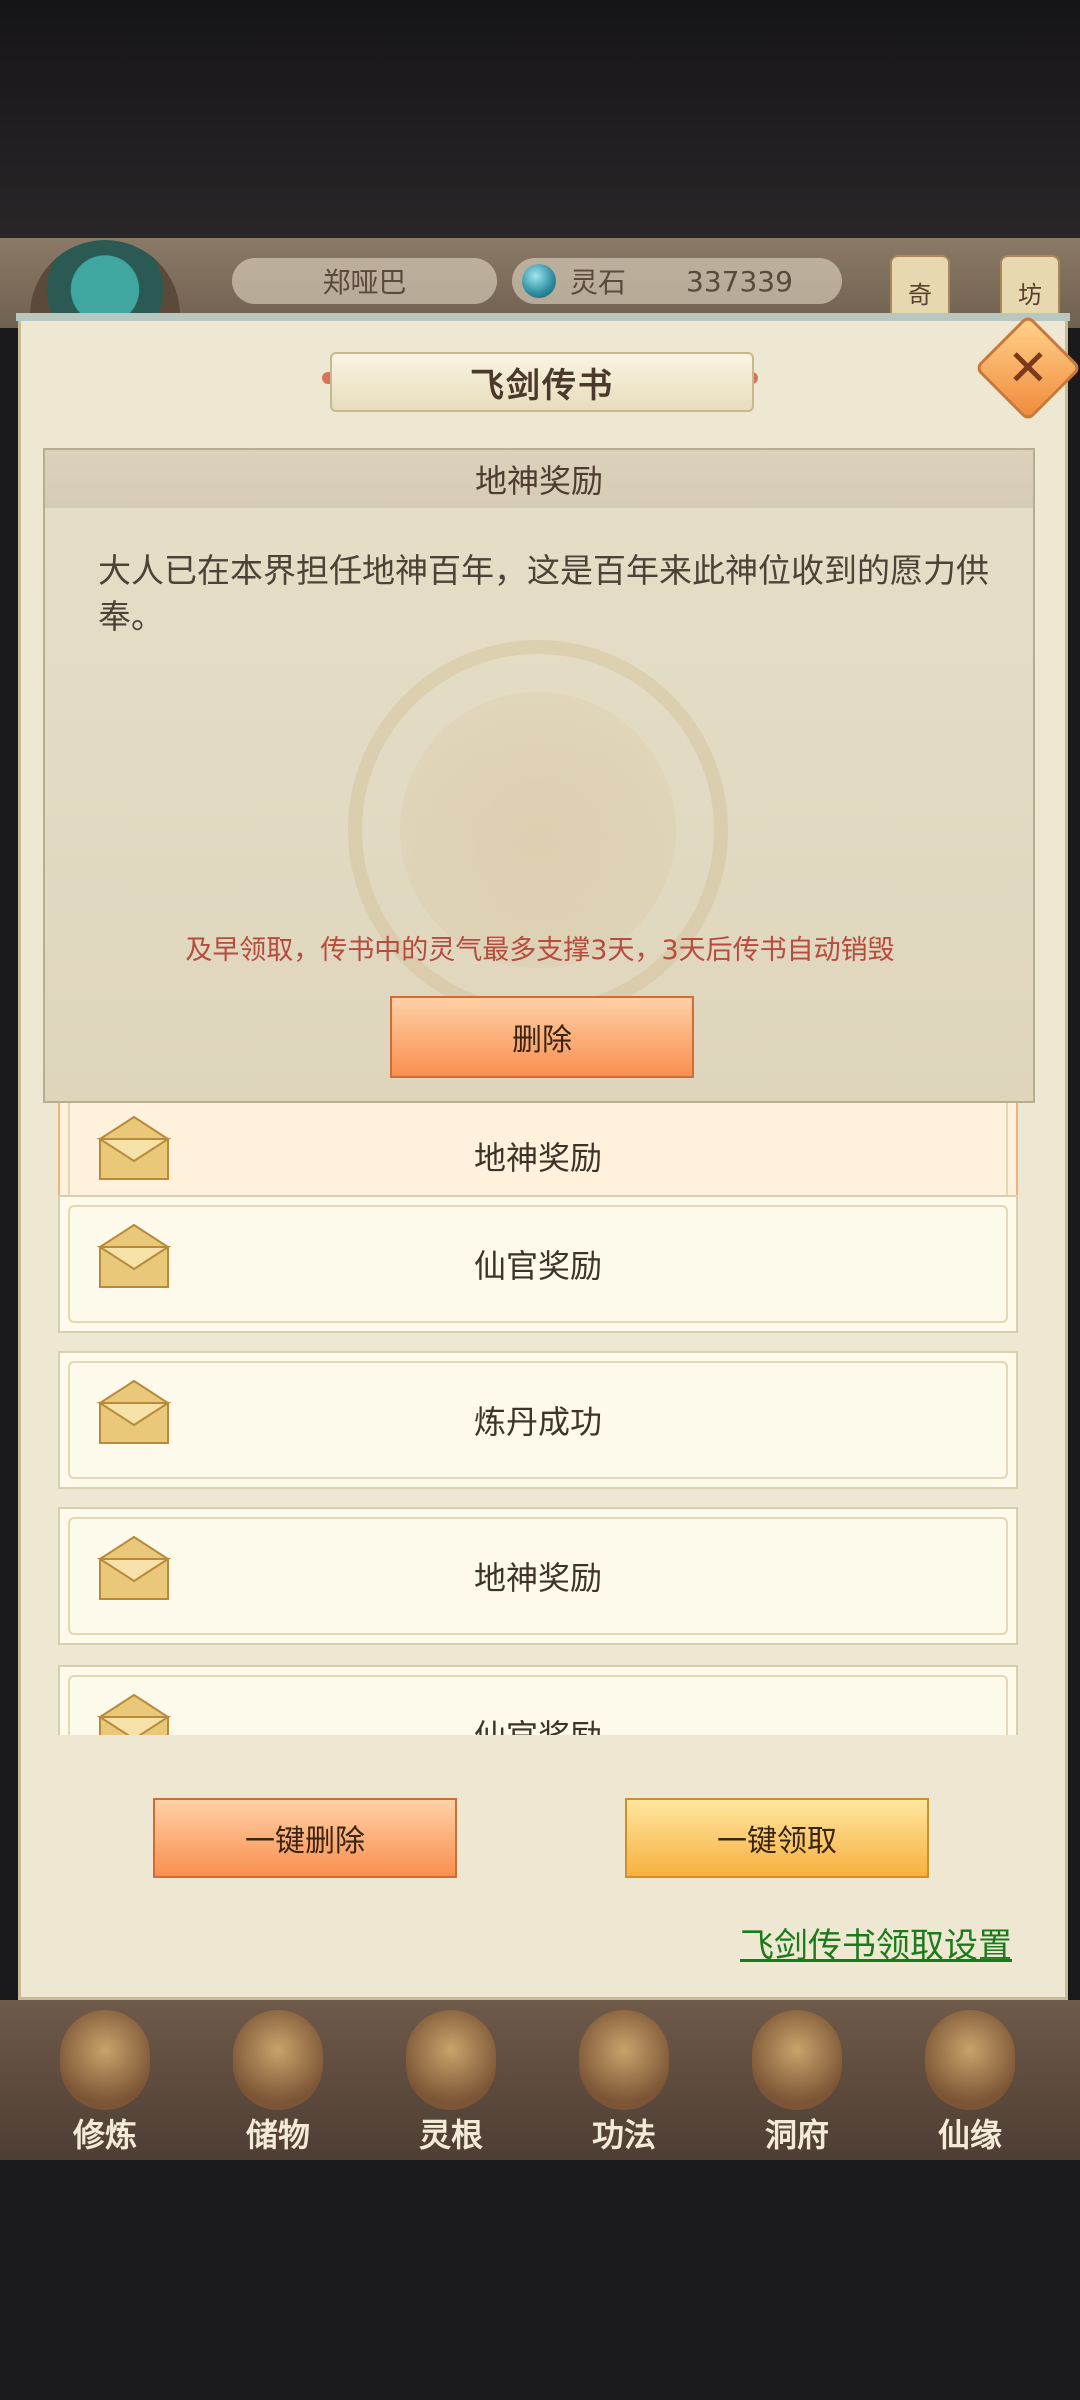 Image resolution: width=1080 pixels, height=2400 pixels. I want to click on nav-label: 功法, so click(623, 2135).